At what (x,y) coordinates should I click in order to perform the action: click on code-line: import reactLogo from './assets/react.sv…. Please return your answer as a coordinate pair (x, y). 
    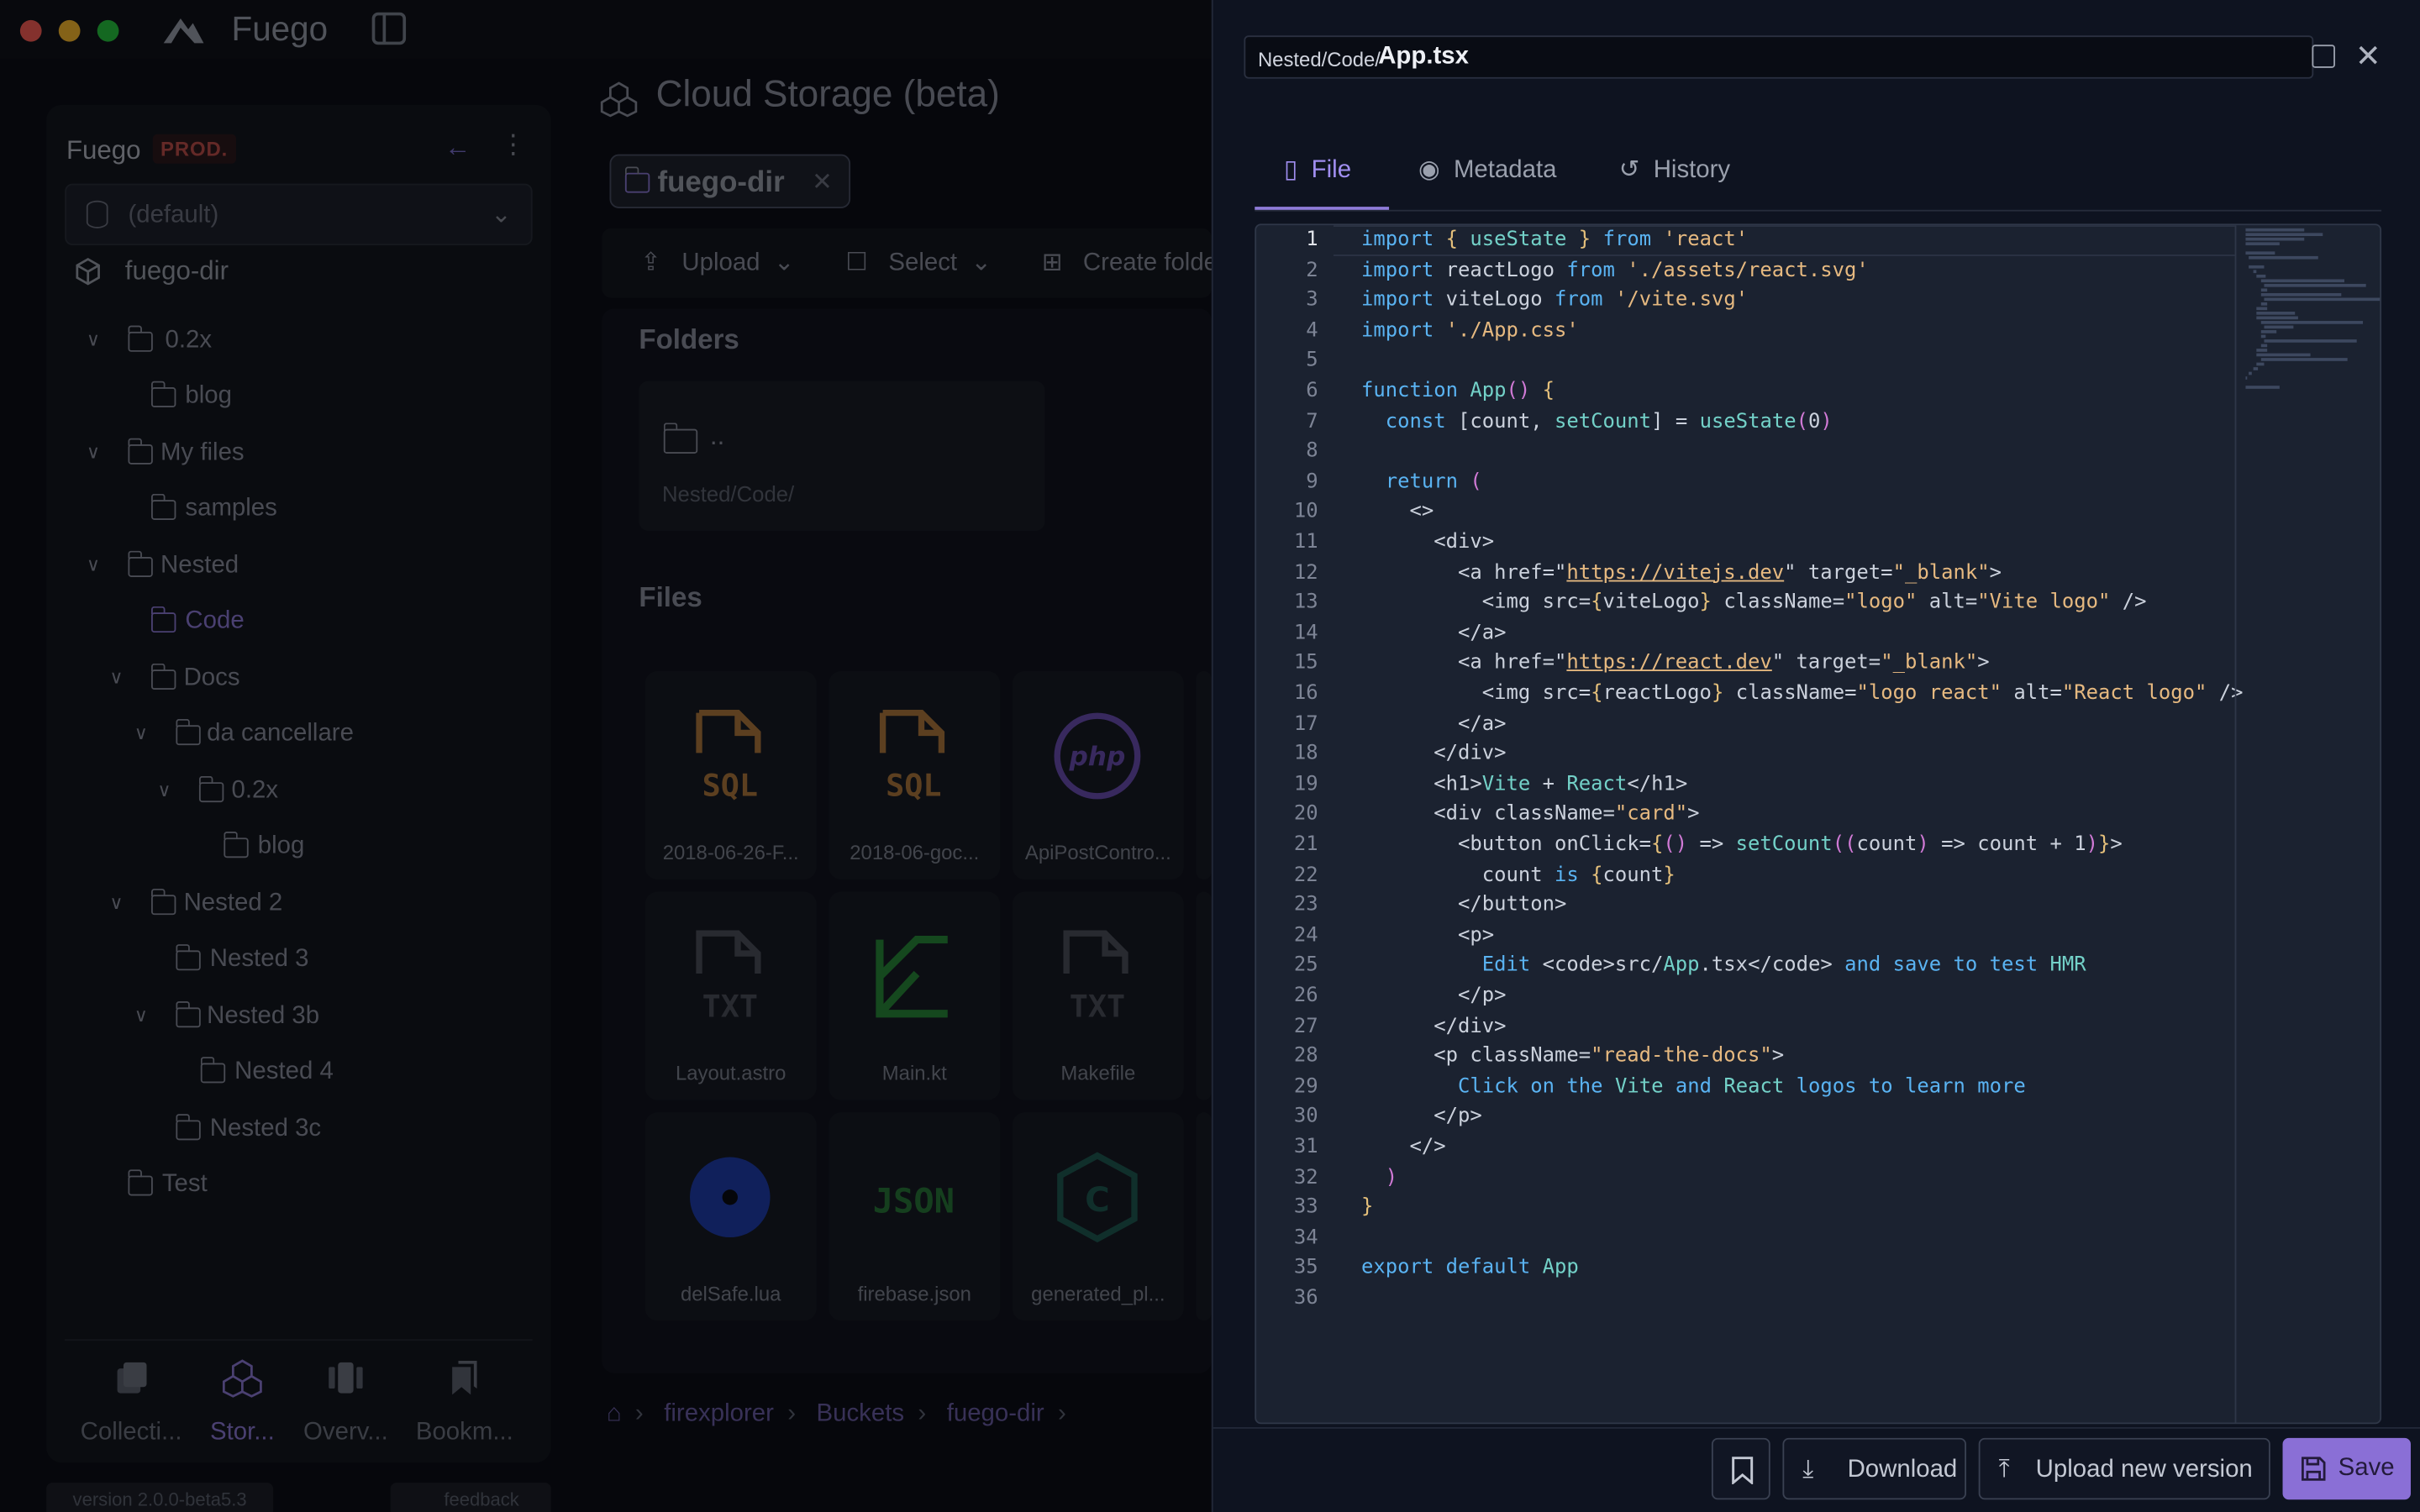
    Looking at the image, I should click on (1615, 270).